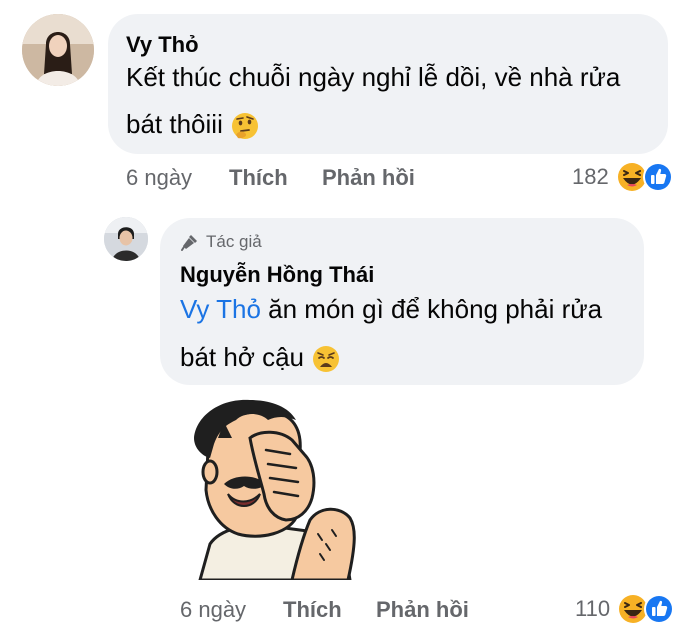 This screenshot has width=700, height=638. Describe the element at coordinates (174, 124) in the screenshot. I see `comment-text-line-2-text: bát thôiii` at that location.